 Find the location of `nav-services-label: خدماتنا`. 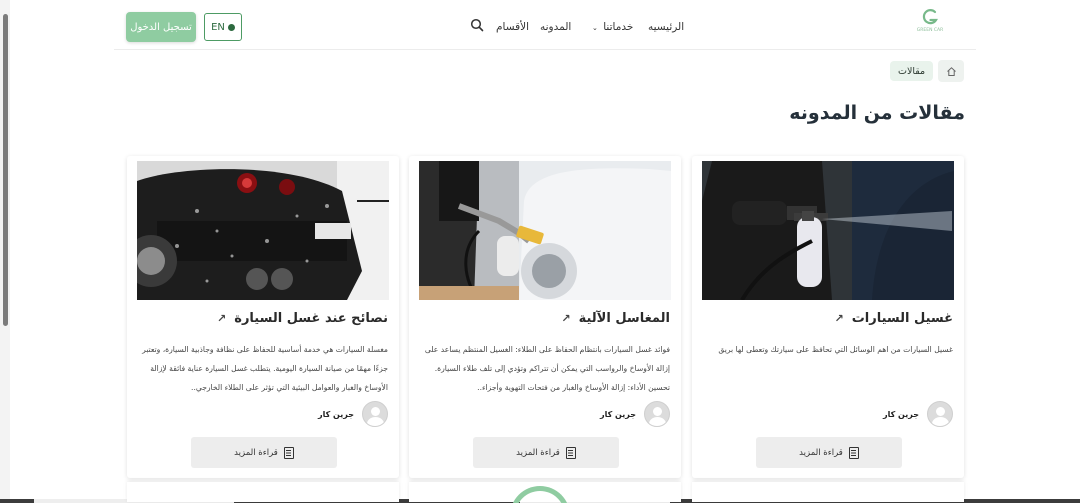

nav-services-label: خدماتنا is located at coordinates (618, 27).